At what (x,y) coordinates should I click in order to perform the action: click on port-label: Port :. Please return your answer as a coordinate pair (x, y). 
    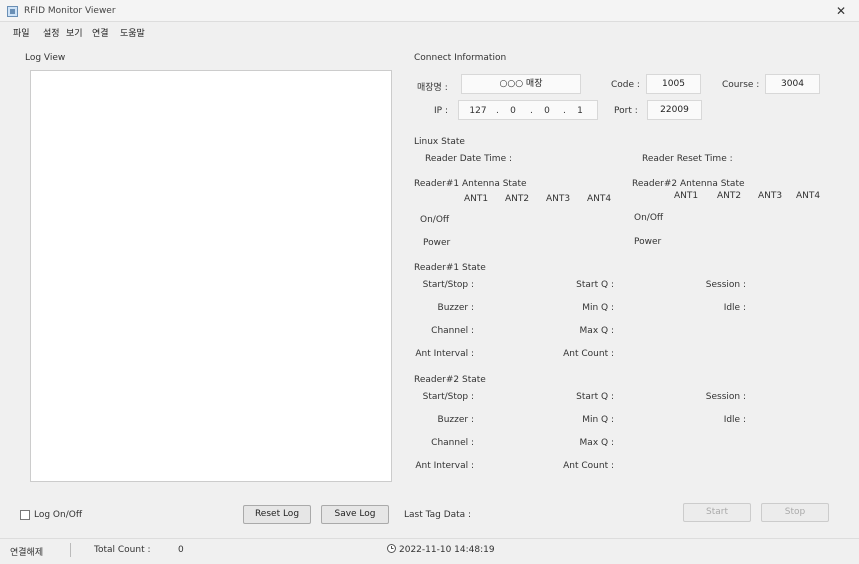
    Looking at the image, I should click on (626, 111).